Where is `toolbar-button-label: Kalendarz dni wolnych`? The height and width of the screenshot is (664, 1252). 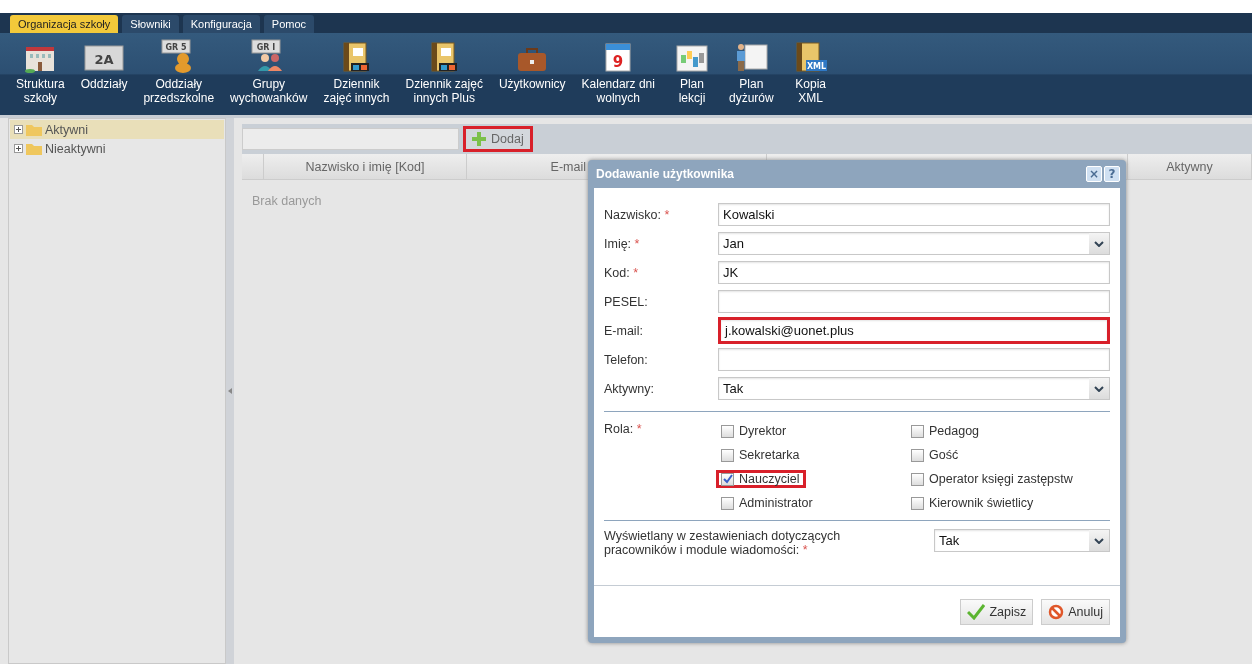
toolbar-button-label: Kalendarz dni wolnych is located at coordinates (618, 91).